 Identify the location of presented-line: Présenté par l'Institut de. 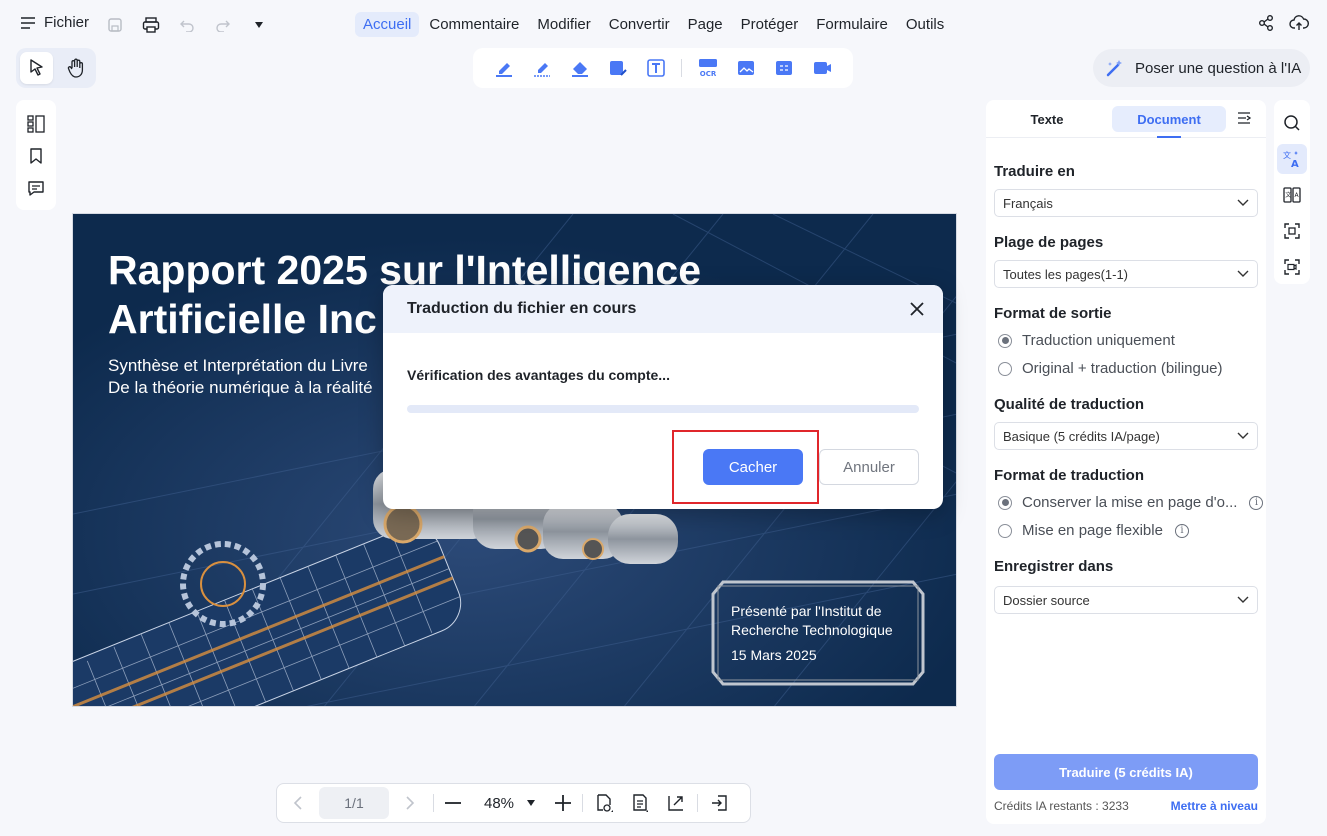
(806, 611).